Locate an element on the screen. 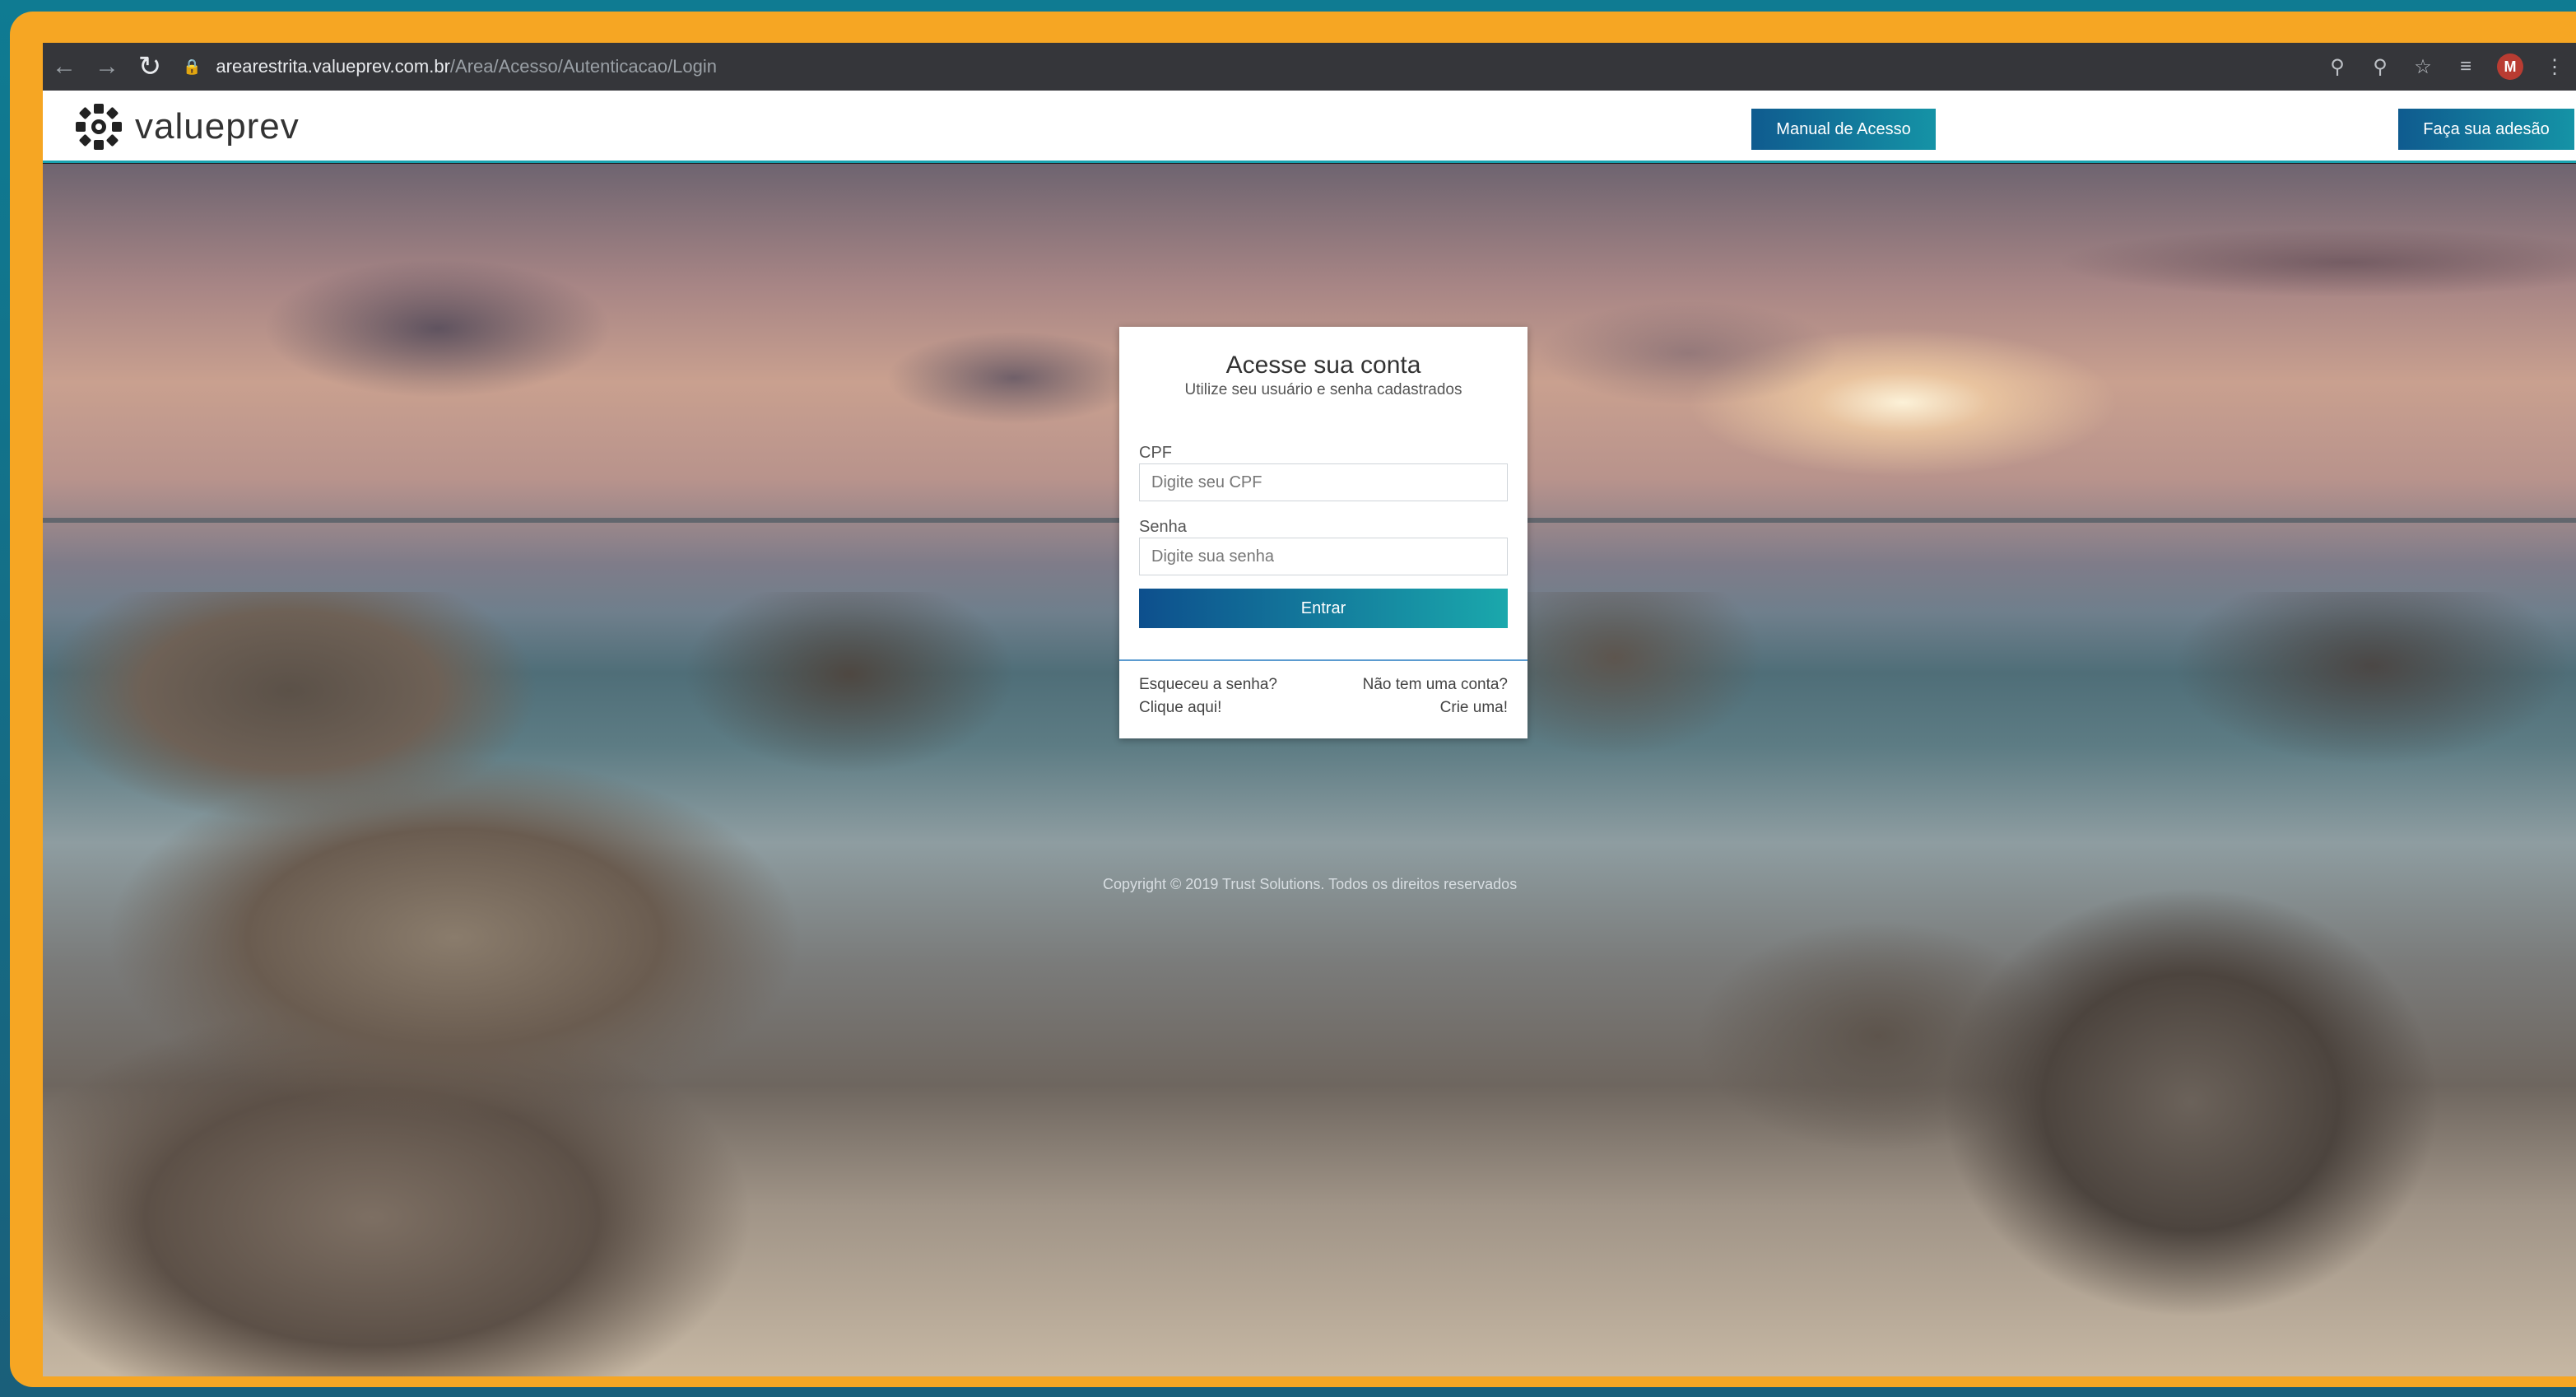 The image size is (2576, 1397). browser-actions: ⚲ ⚲ ☆ ≡ M ⋮ is located at coordinates (2446, 67).